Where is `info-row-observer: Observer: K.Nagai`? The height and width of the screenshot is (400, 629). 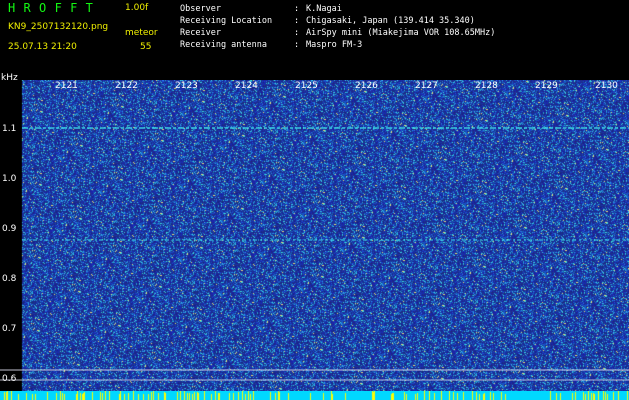
info-row-observer: Observer: K.Nagai is located at coordinates (261, 9).